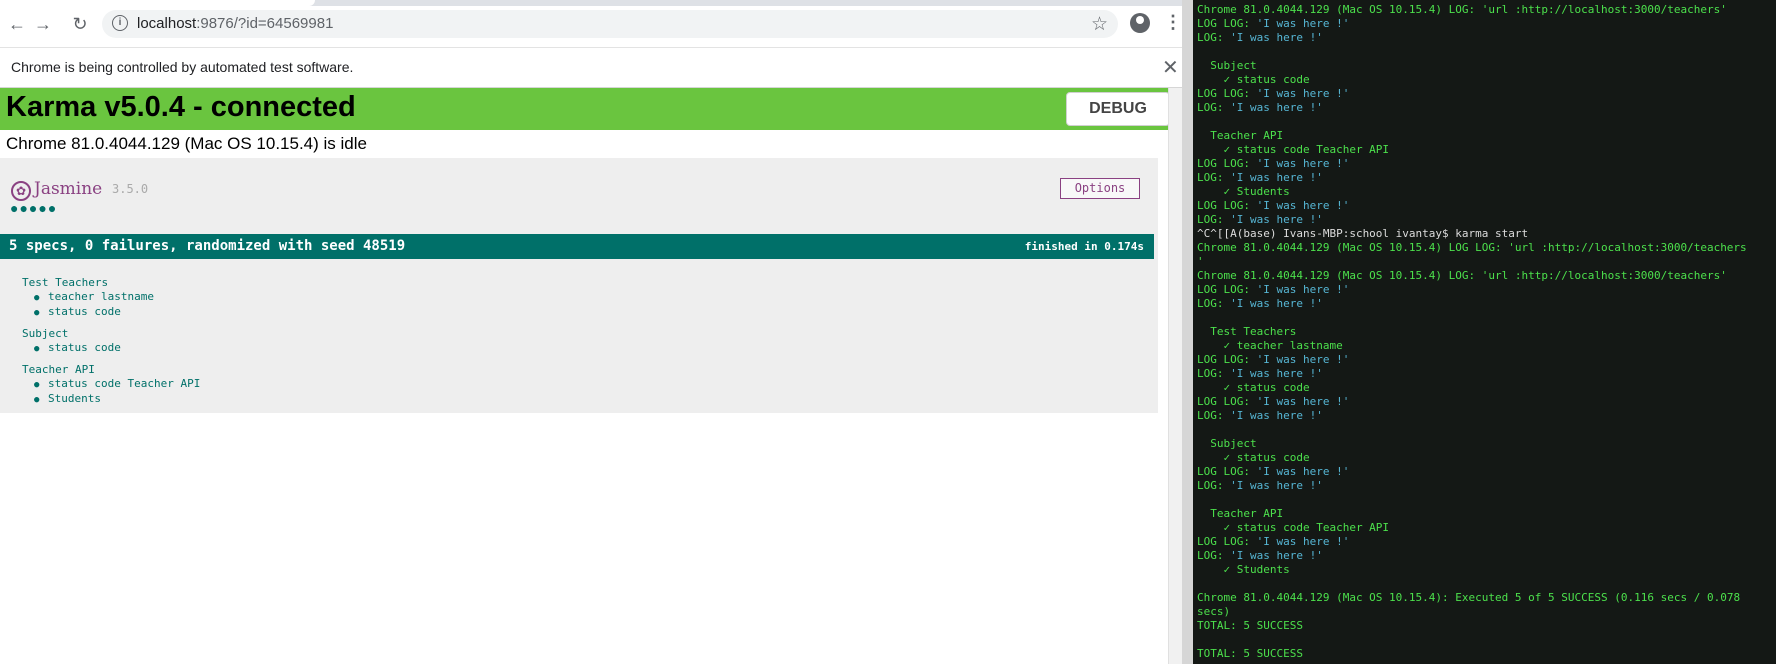 This screenshot has width=1776, height=664. What do you see at coordinates (1250, 625) in the screenshot?
I see `terminal-segment: TOTAL: 5 SUCCESS` at bounding box center [1250, 625].